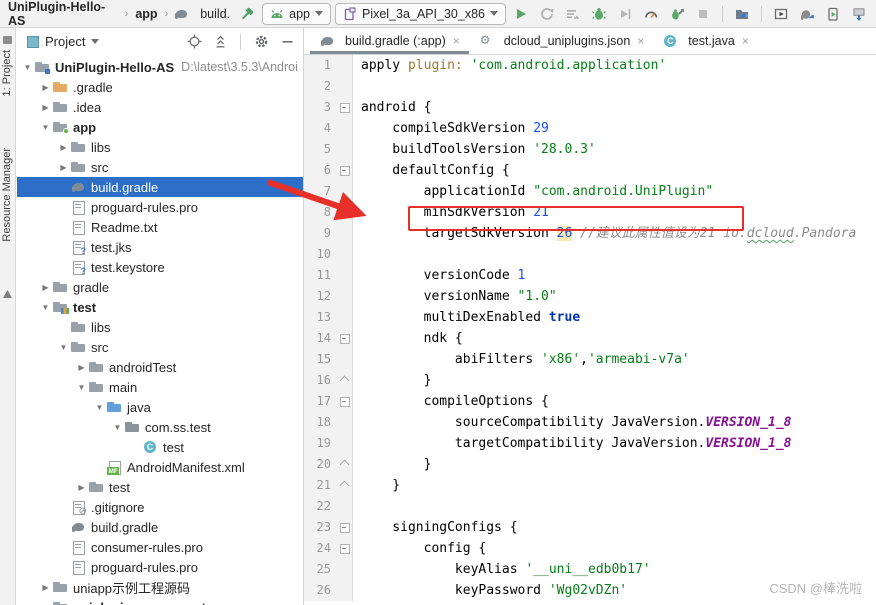  I want to click on code-line: 4 compileSdkVersion 29, so click(590, 128).